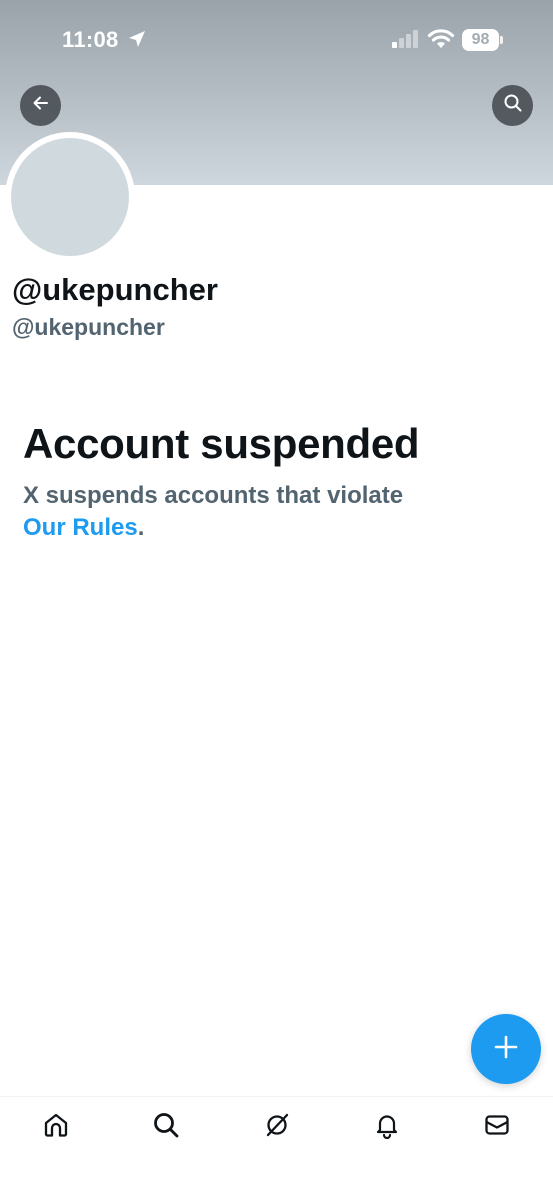 This screenshot has height=1200, width=553. Describe the element at coordinates (137, 41) in the screenshot. I see `location-arrow-icon` at that location.